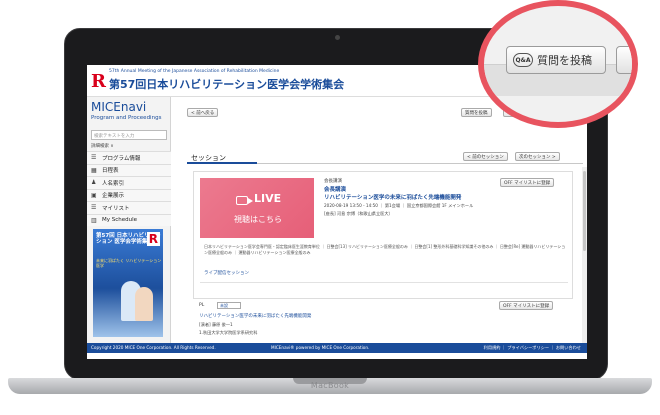  What do you see at coordinates (216, 324) in the screenshot?
I see `lecture-speaker: [演者] 藤原 俊一1` at bounding box center [216, 324].